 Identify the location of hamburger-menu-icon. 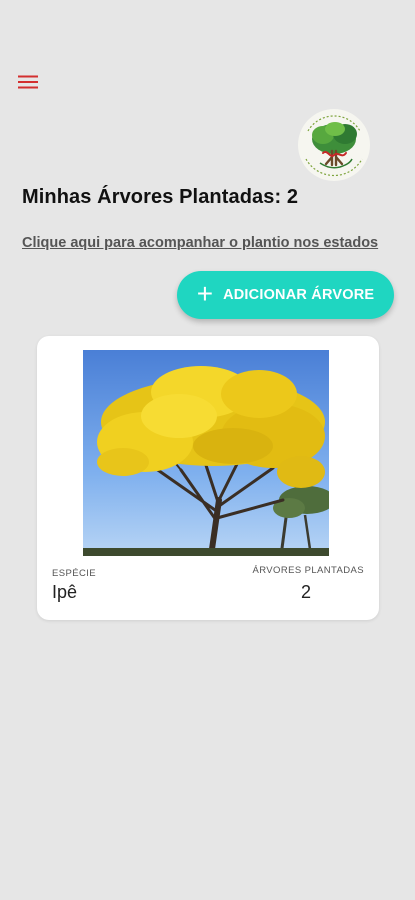
(28, 82).